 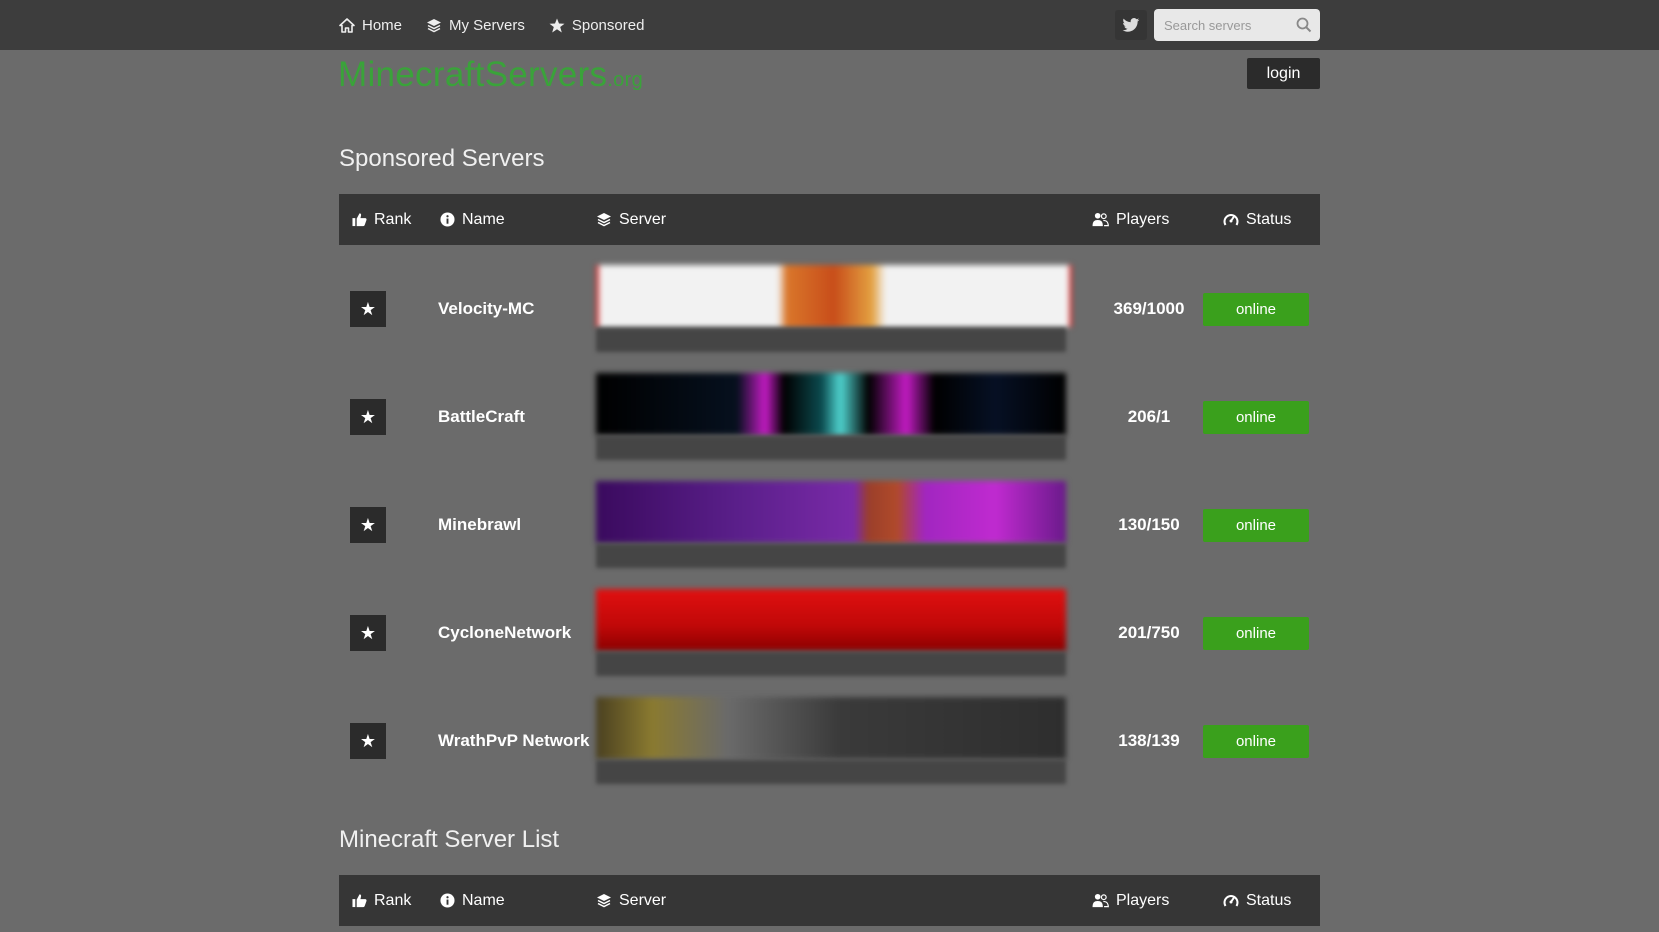 I want to click on table-row: ★ Velocity-MC 369/1000 online, so click(x=829, y=309).